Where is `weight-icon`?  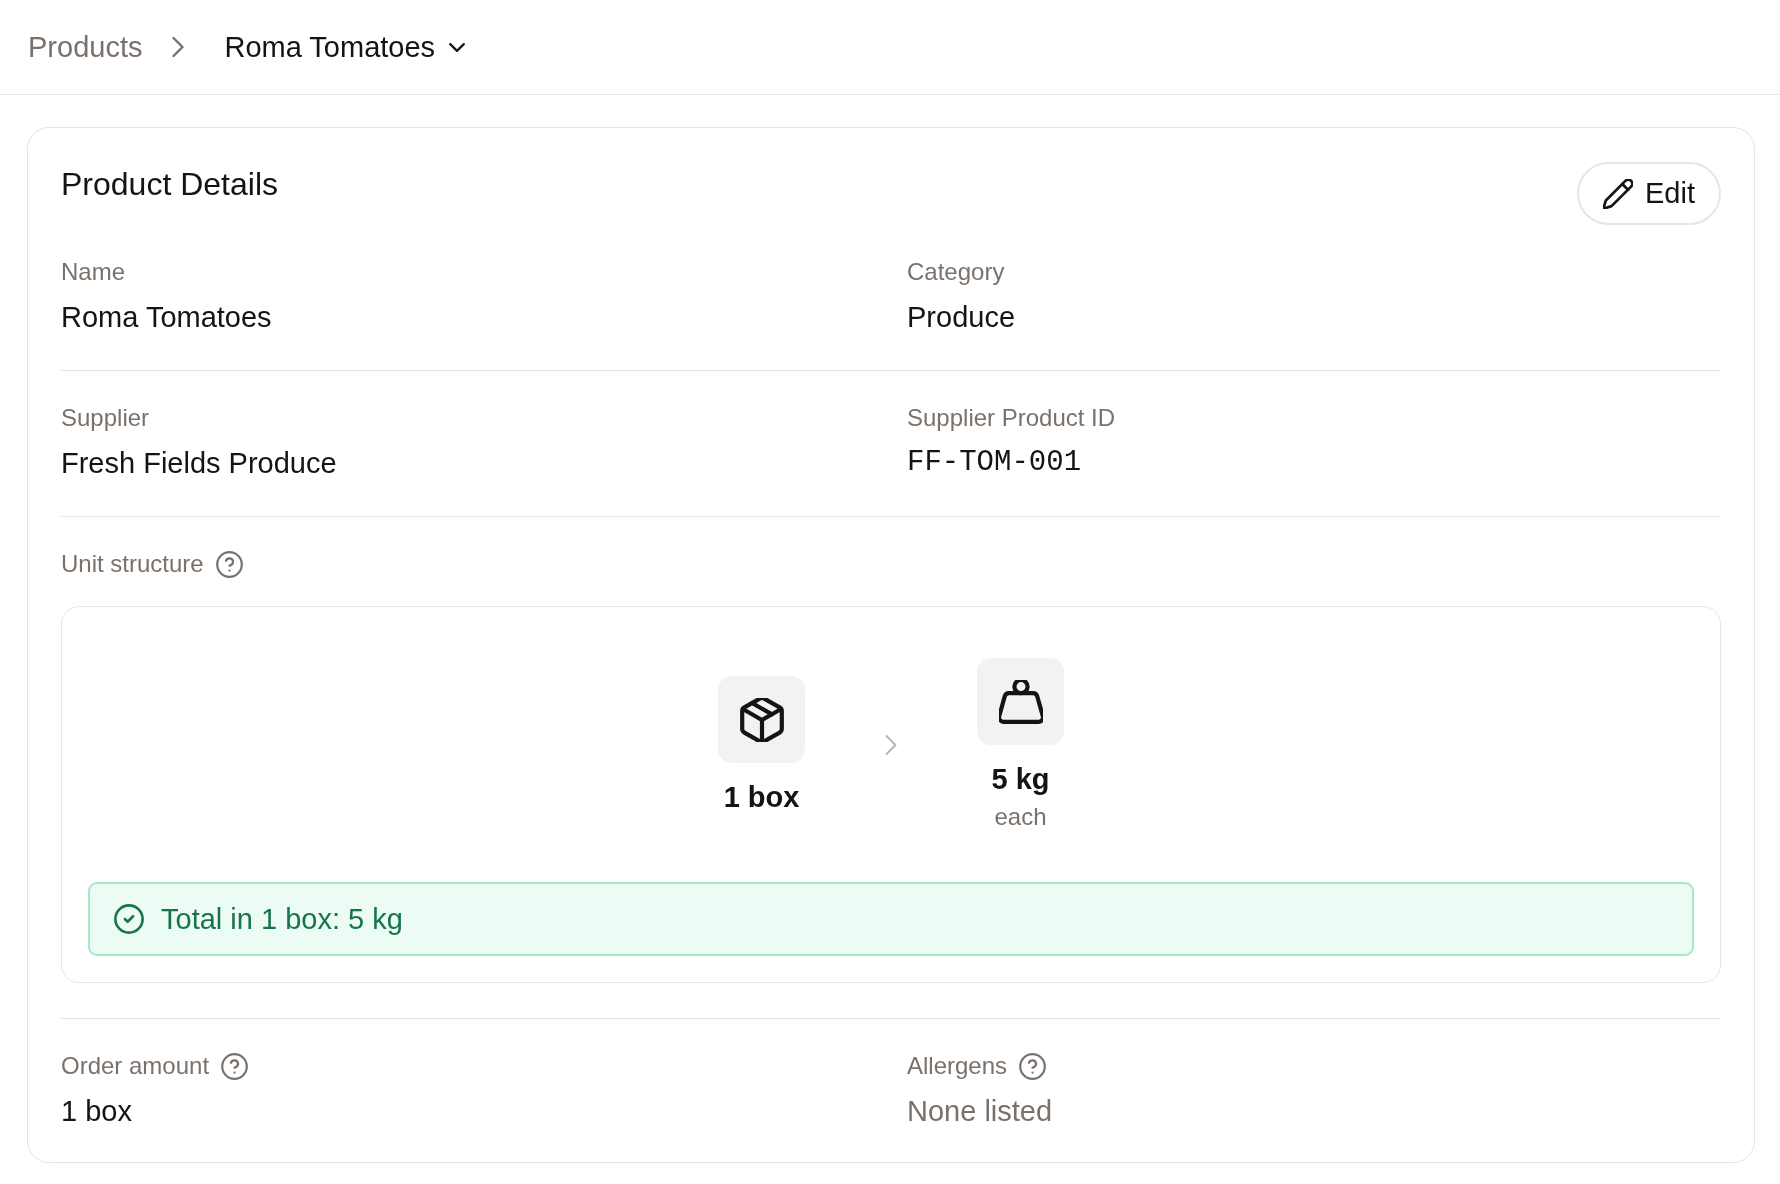 weight-icon is located at coordinates (1020, 701).